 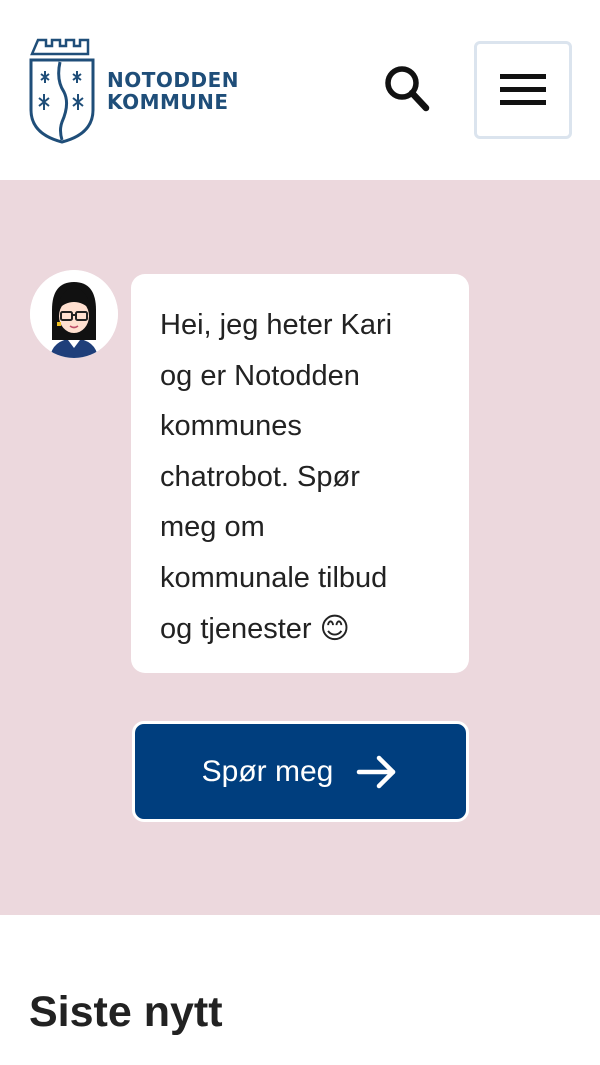 I want to click on news-heading: Siste nytt, so click(x=126, y=1012).